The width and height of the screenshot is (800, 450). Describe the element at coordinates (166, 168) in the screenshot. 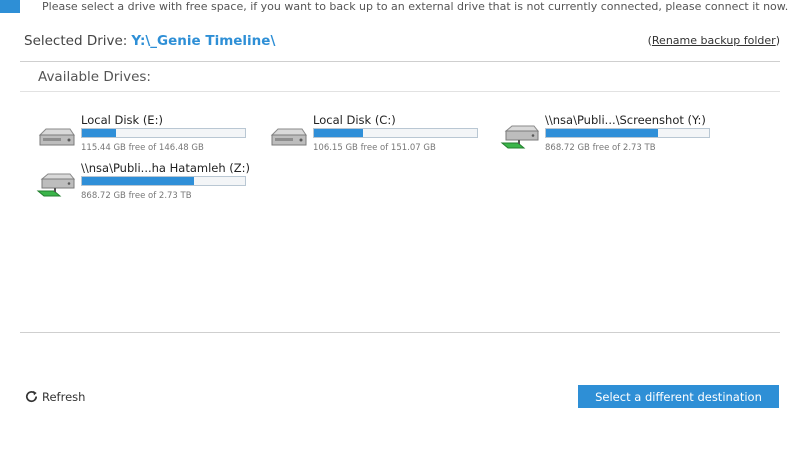

I see `drive-name: \\nsa\Publi...ha Hatamleh (Z:)` at that location.